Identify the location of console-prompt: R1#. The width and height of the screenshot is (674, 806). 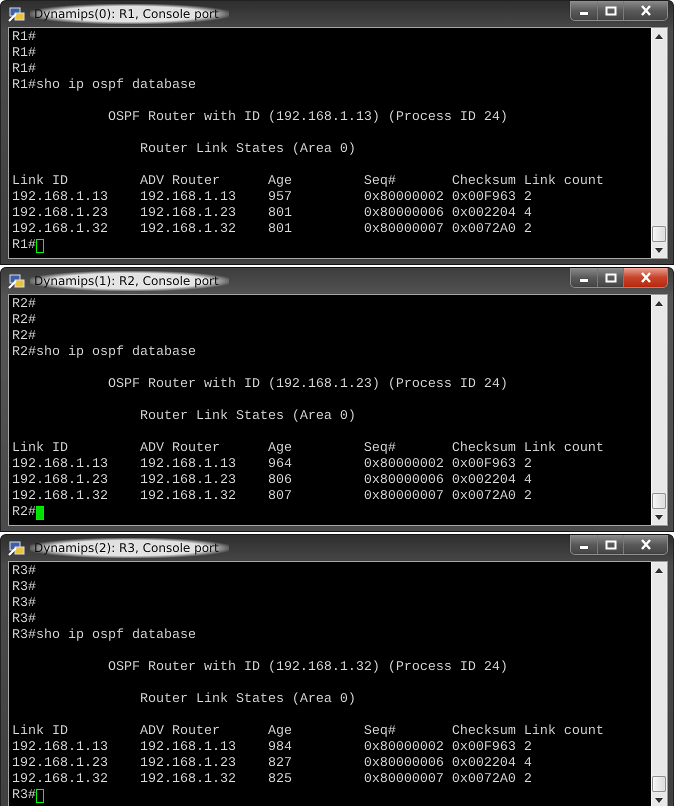
(24, 246).